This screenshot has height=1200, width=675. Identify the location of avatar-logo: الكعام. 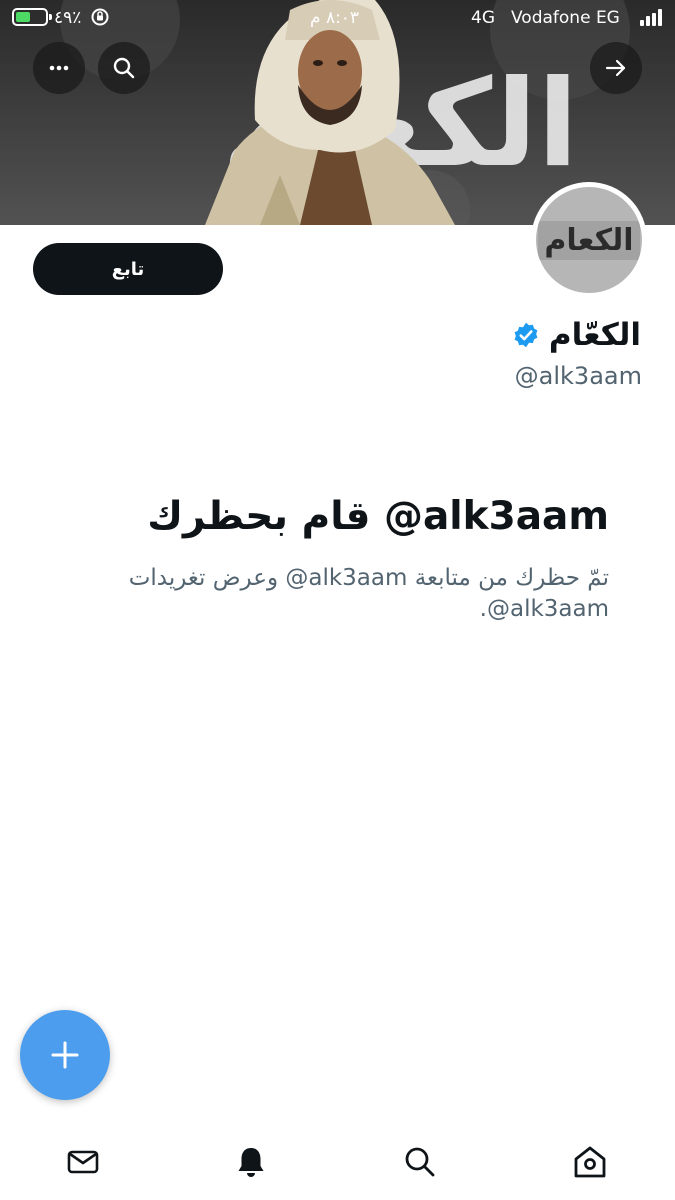
(589, 240).